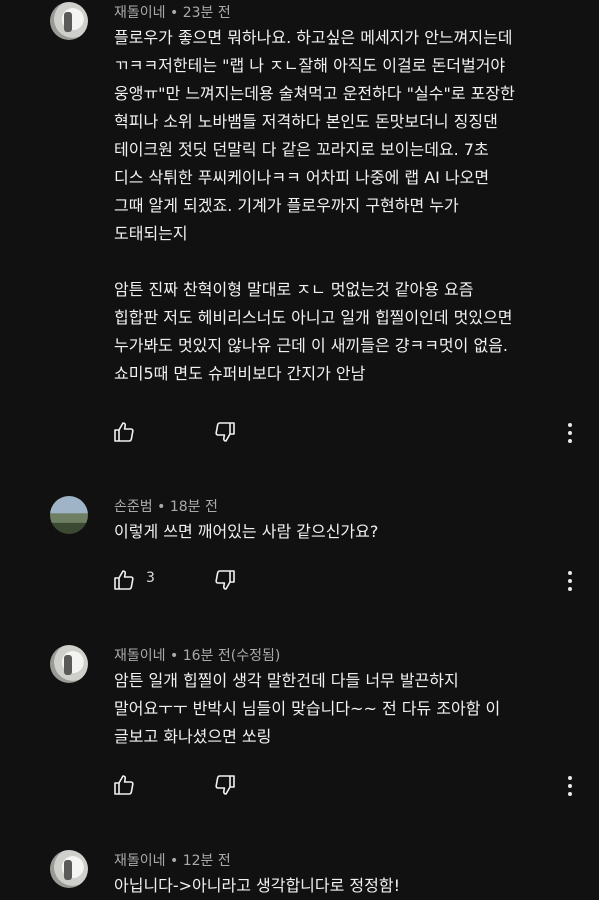  What do you see at coordinates (207, 13) in the screenshot?
I see `timestamp: 23분 전` at bounding box center [207, 13].